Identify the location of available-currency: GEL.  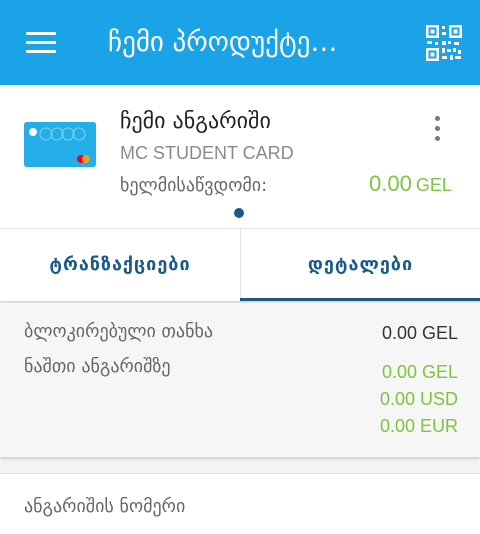
(433, 185).